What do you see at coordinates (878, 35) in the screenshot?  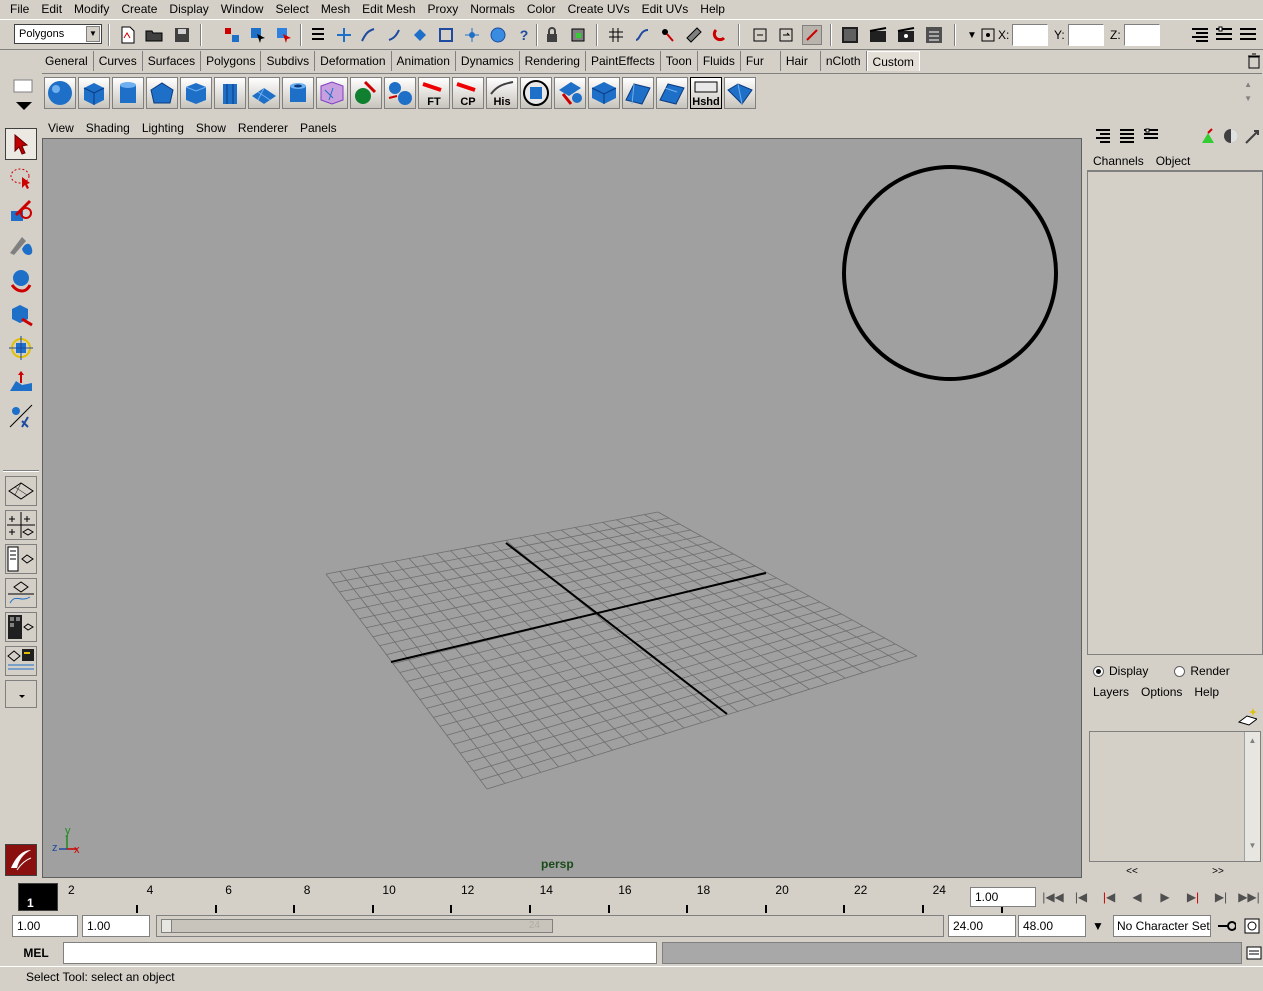 I see `ipr-clapboard-icon` at bounding box center [878, 35].